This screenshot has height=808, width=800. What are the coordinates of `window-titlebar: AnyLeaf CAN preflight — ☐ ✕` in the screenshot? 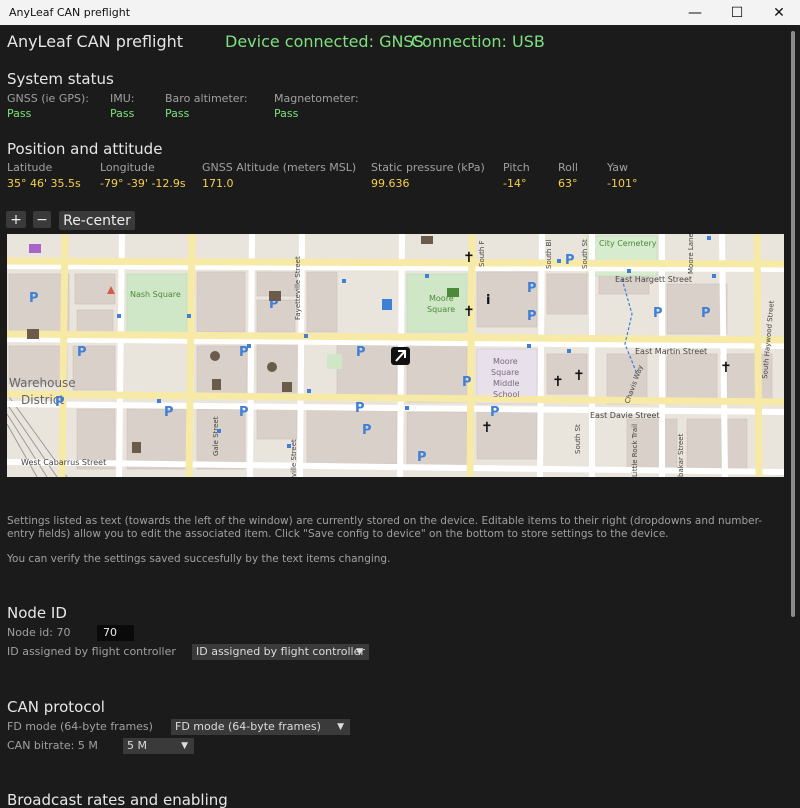 It's located at (400, 12).